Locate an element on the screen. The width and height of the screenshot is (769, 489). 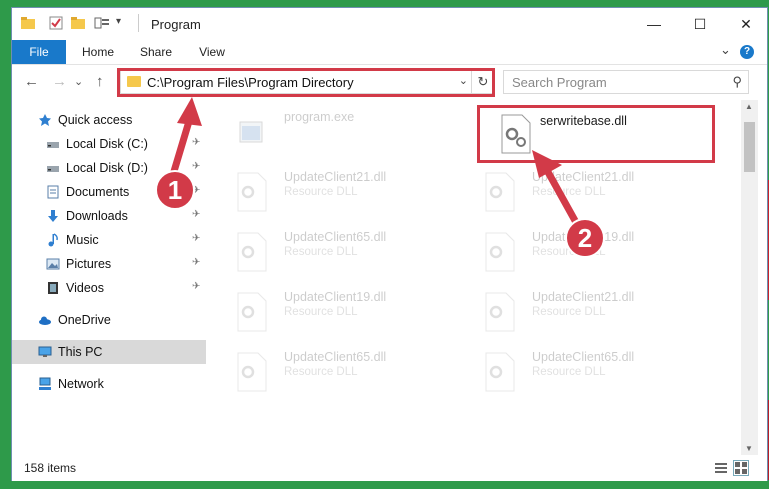
title-bar: ▾ Program — ☐ ✕ is located at coordinates (389, 24).